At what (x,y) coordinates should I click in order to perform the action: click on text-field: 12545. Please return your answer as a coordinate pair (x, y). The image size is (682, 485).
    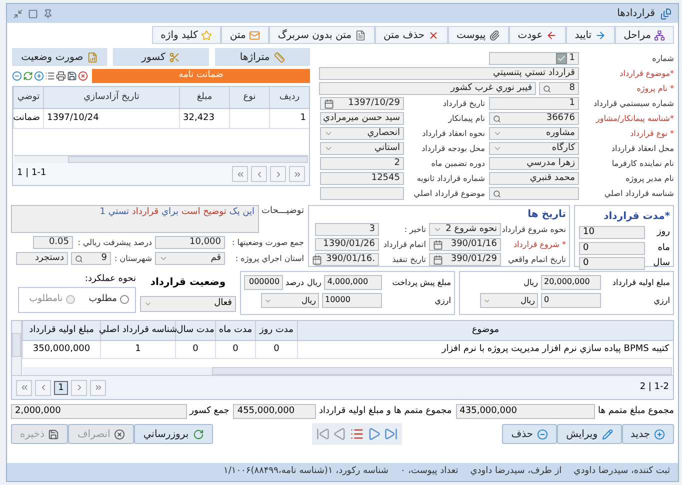
    Looking at the image, I should click on (362, 178).